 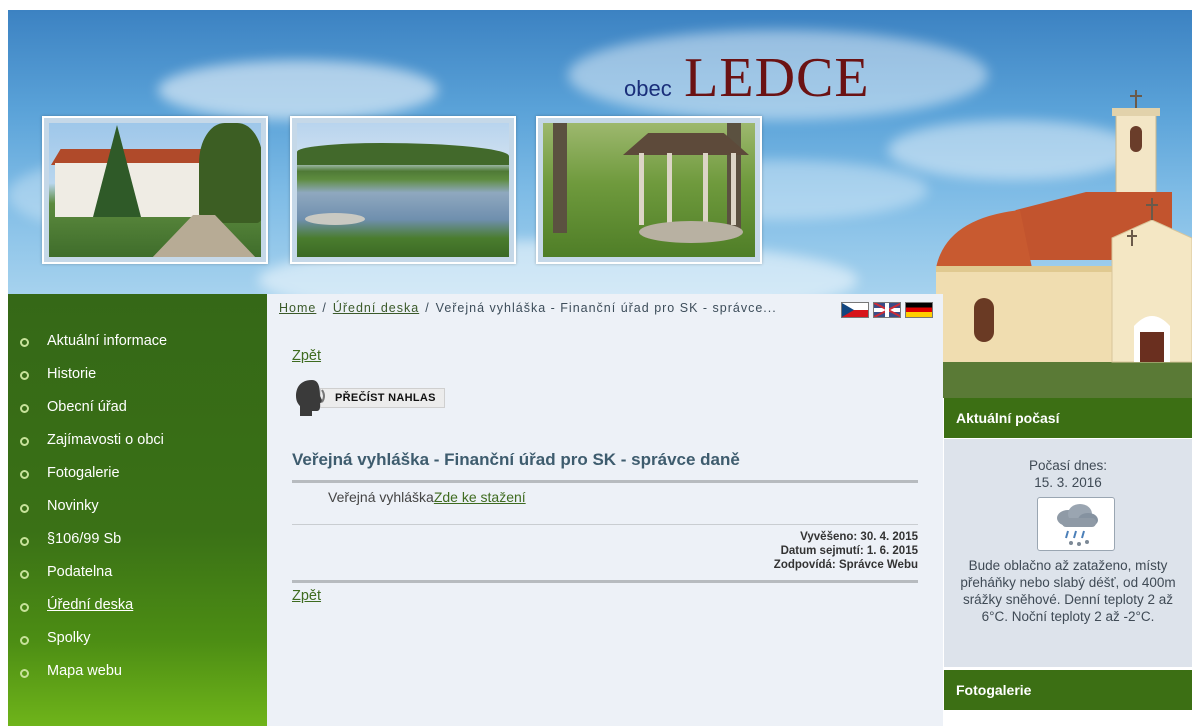 What do you see at coordinates (137, 671) in the screenshot?
I see `sidebar-item-mapa-webu: Mapa webu` at bounding box center [137, 671].